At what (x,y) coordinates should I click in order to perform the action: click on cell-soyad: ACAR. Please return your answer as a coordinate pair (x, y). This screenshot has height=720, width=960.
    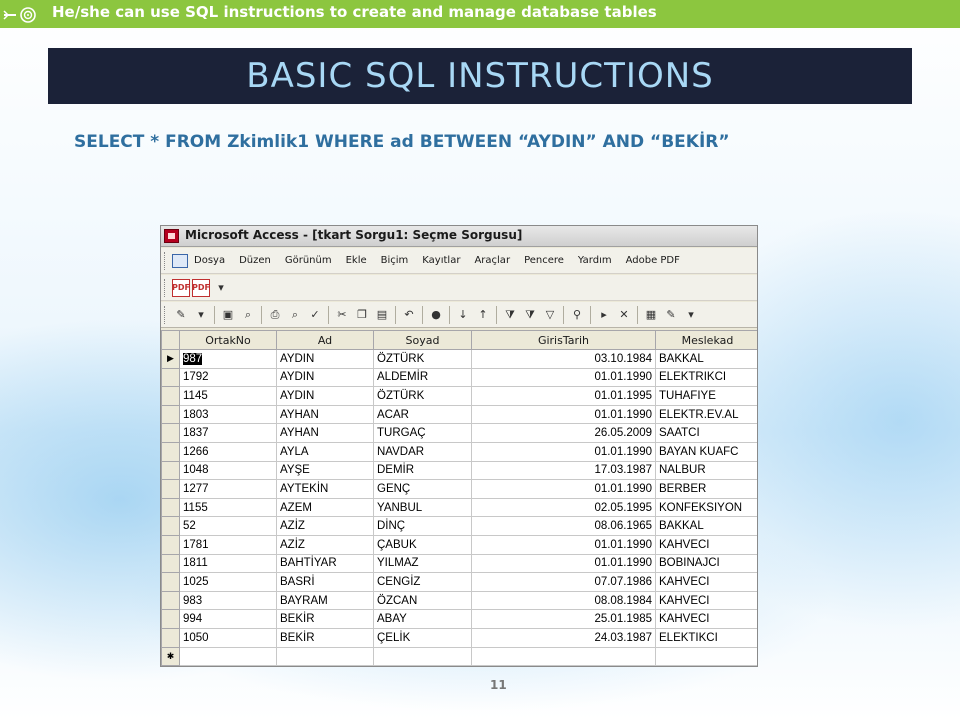
    Looking at the image, I should click on (422, 414).